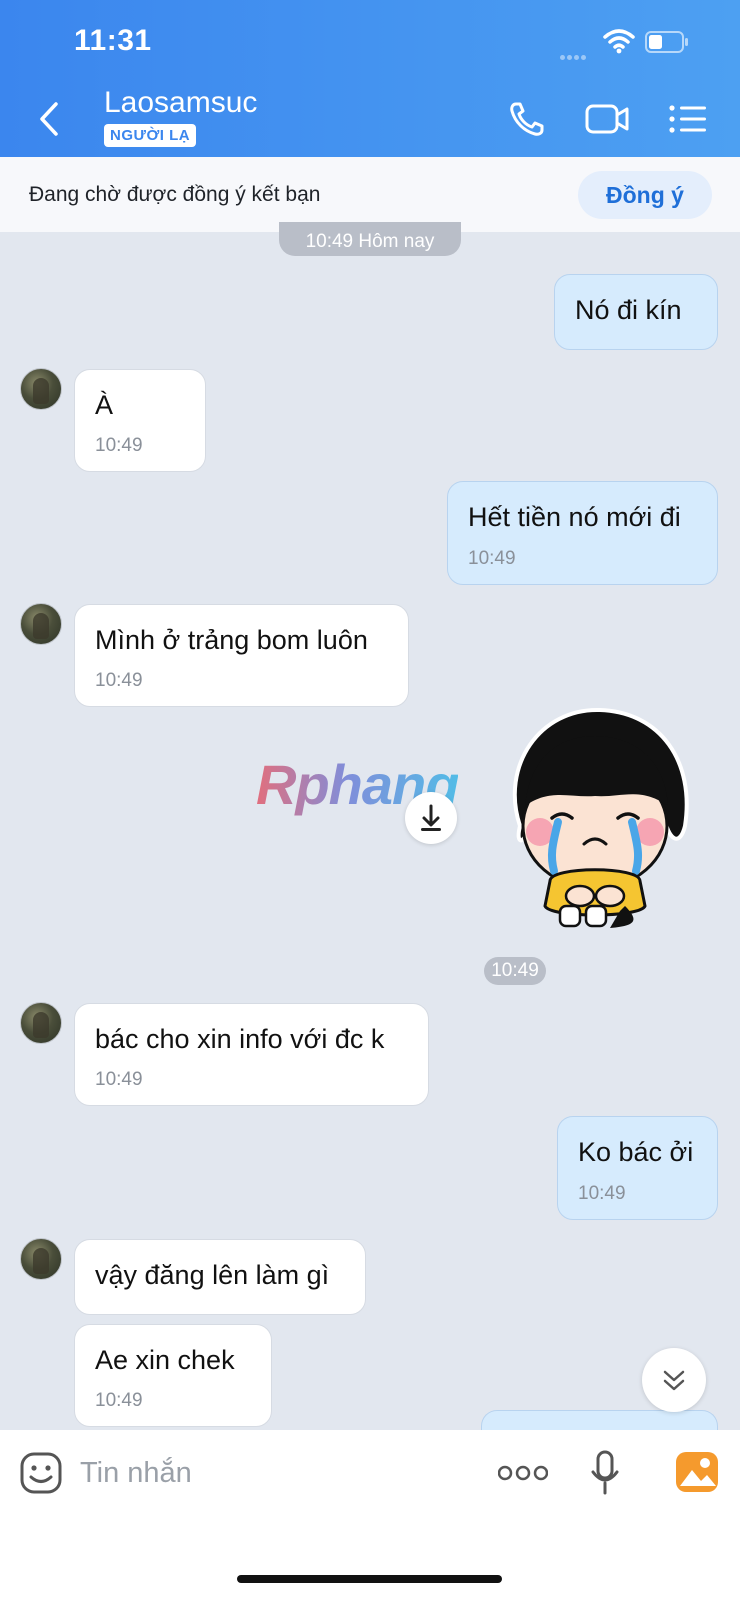  What do you see at coordinates (689, 119) in the screenshot?
I see `menu-list-icon` at bounding box center [689, 119].